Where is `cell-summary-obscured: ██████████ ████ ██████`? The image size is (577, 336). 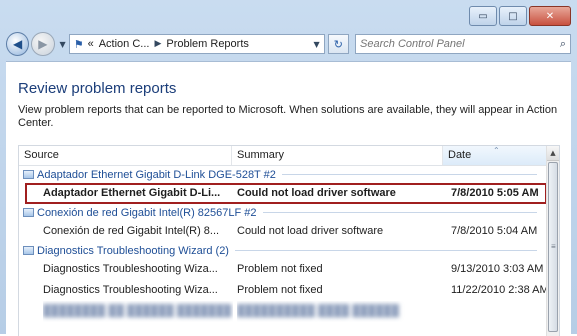 cell-summary-obscured: ██████████ ████ ██████ is located at coordinates (318, 311).